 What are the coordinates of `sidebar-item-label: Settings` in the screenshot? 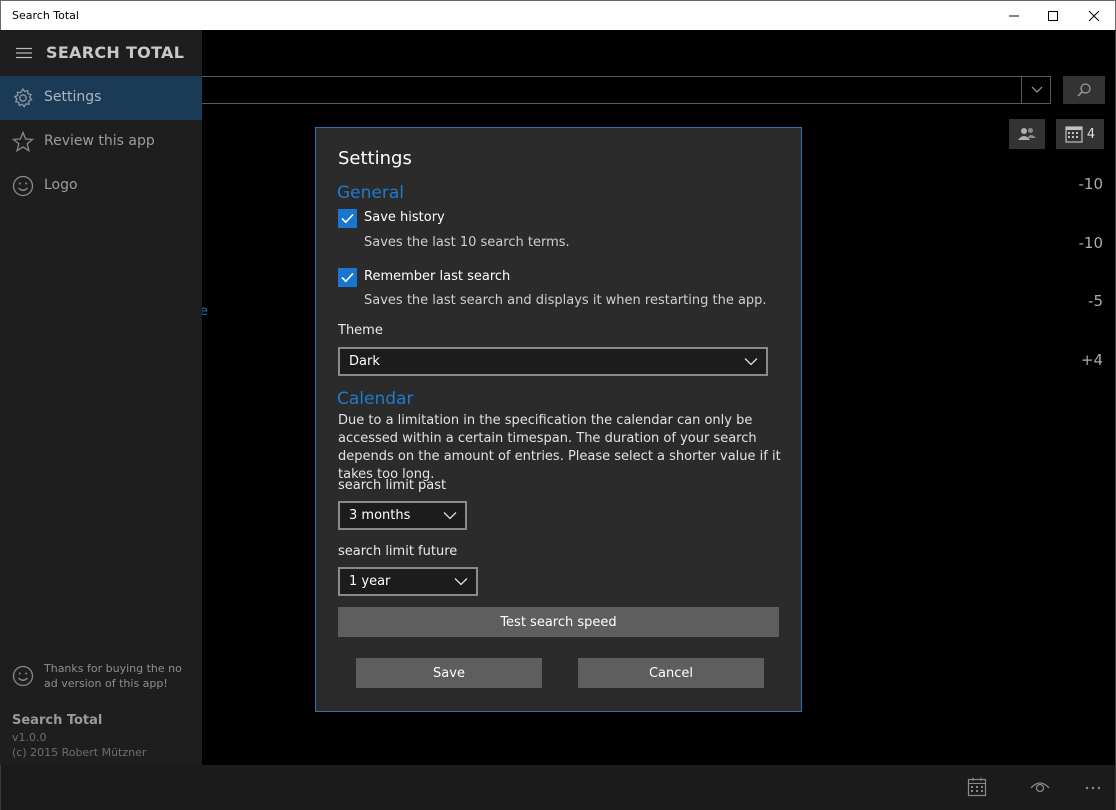 It's located at (73, 97).